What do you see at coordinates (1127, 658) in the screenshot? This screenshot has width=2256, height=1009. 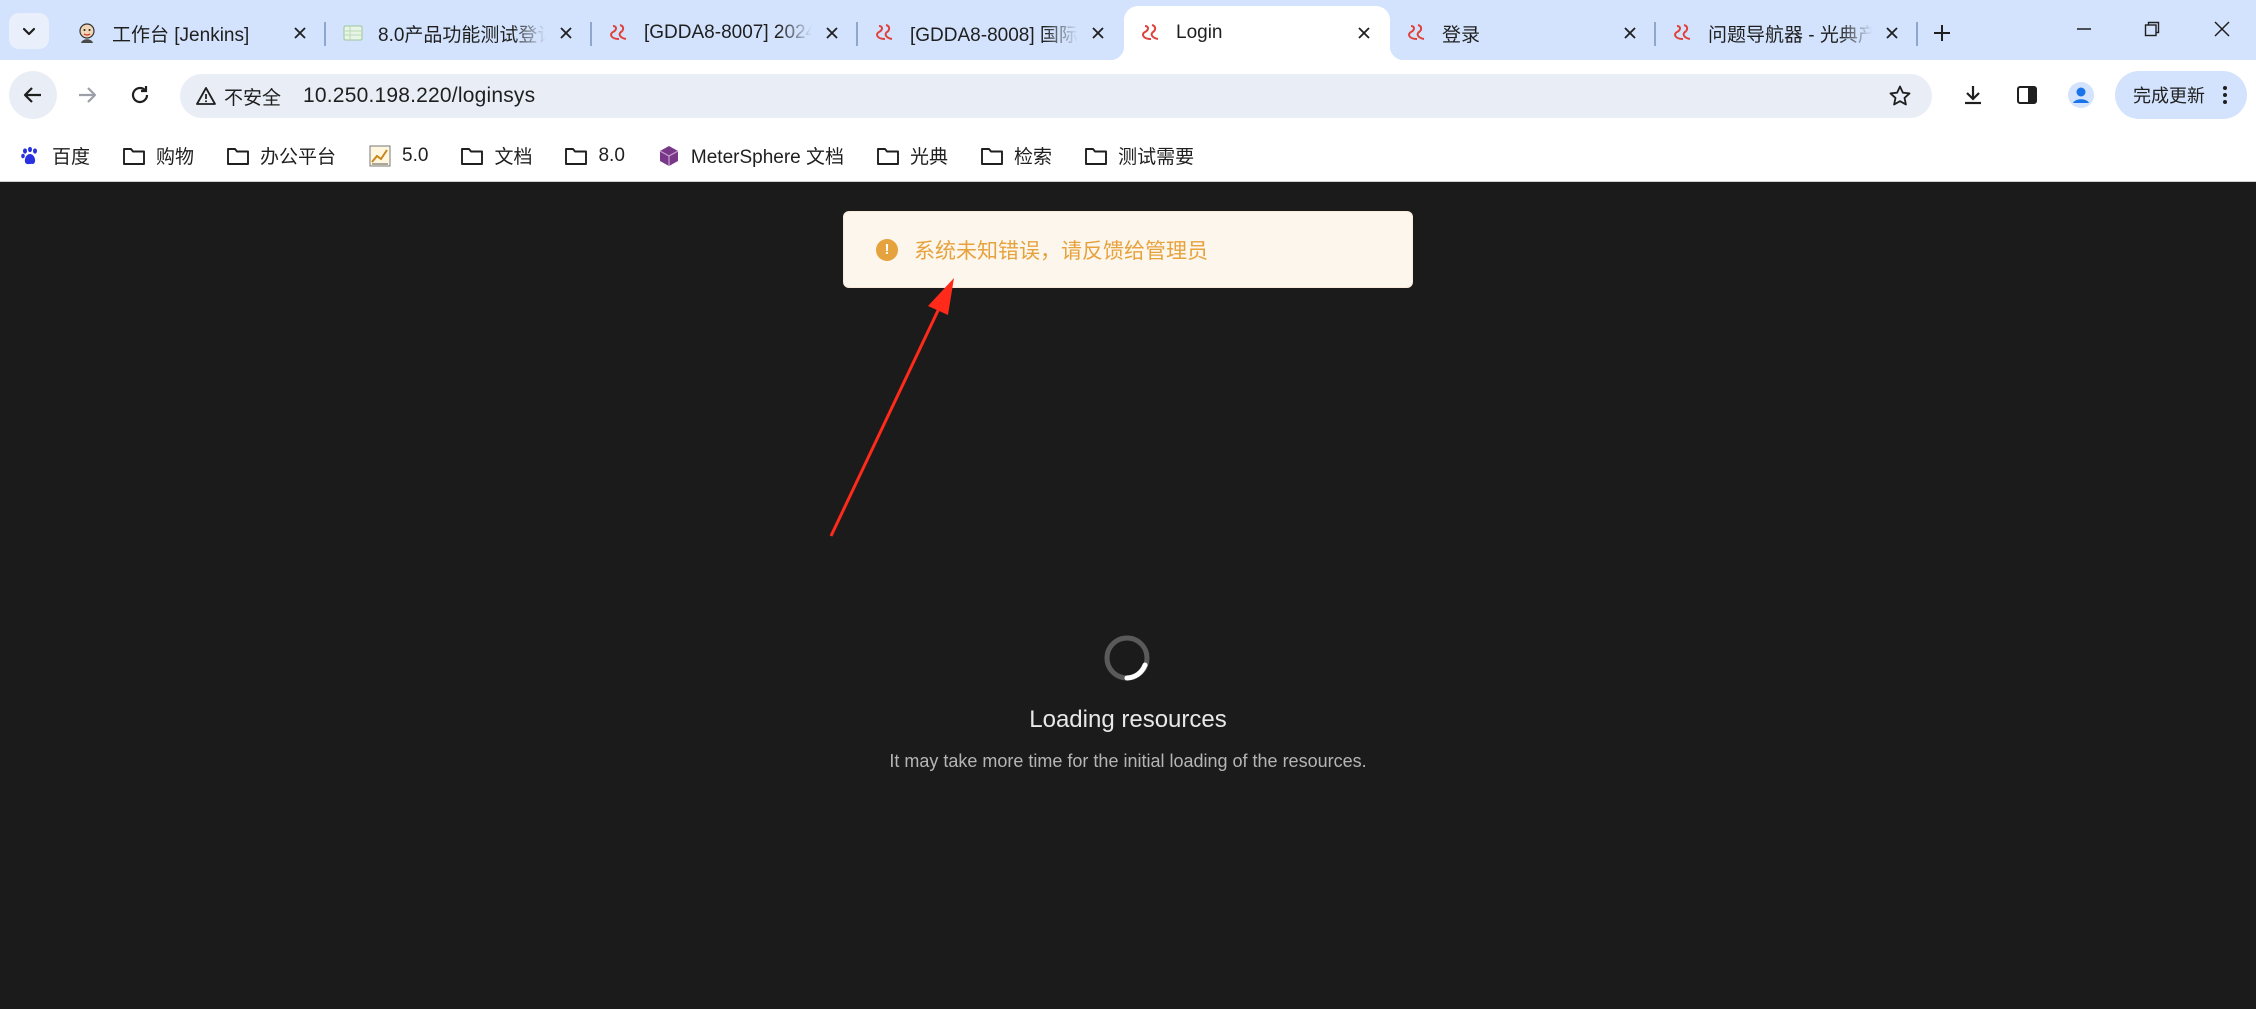 I see `loading-spinner-icon` at bounding box center [1127, 658].